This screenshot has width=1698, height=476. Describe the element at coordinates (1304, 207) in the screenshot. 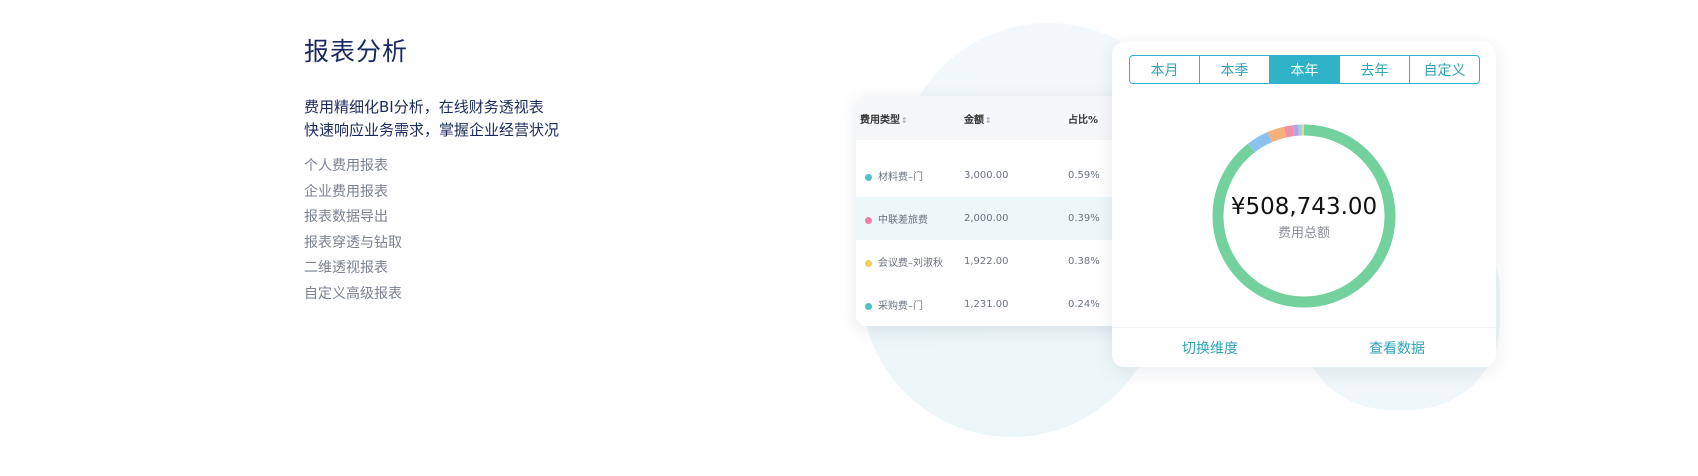

I see `total-amount: ¥508,743.00` at that location.